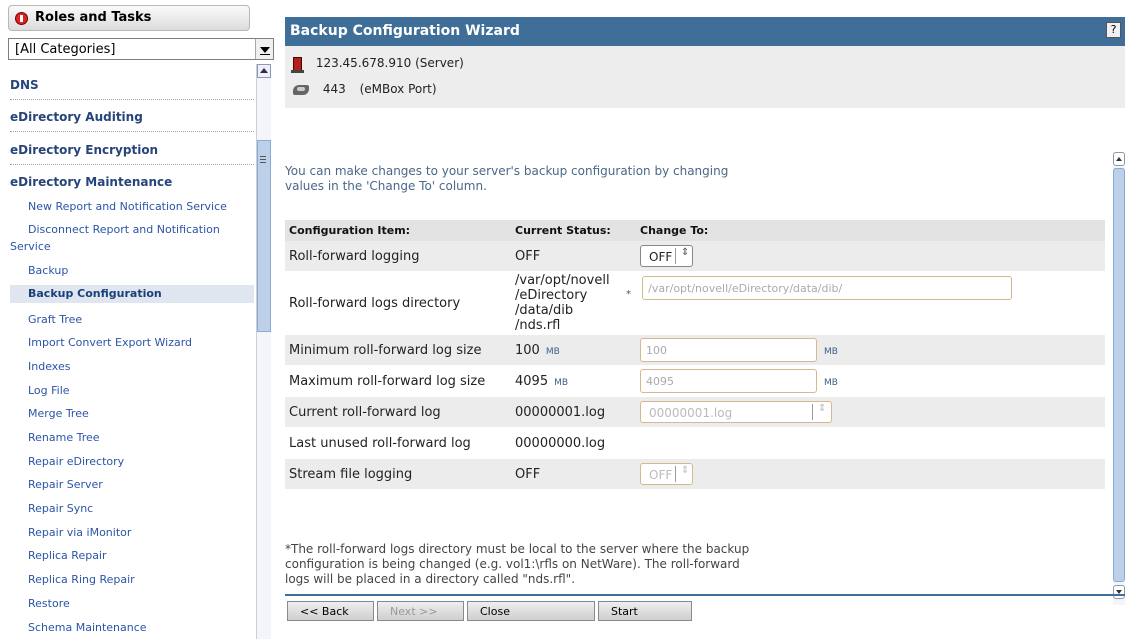  I want to click on table-row: Stream file logging OFF OFF ⇕, so click(695, 474).